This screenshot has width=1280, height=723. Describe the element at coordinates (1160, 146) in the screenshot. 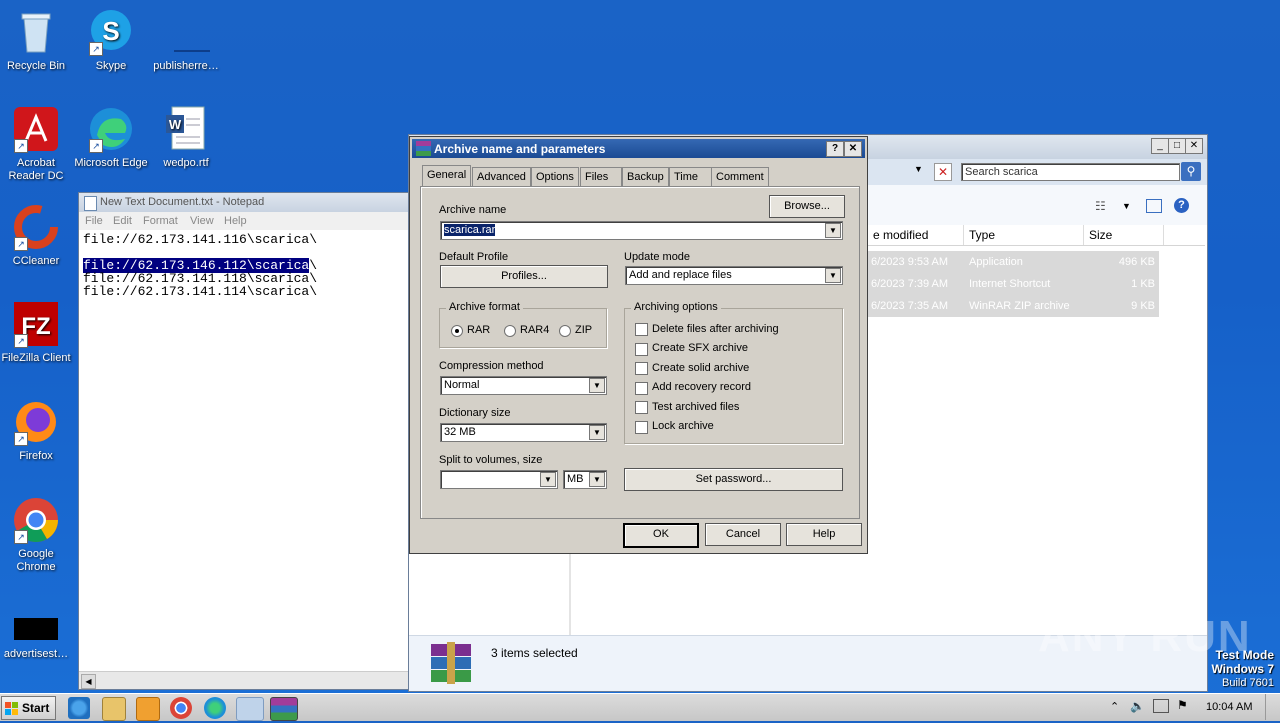

I see `minimize-icon: _` at that location.